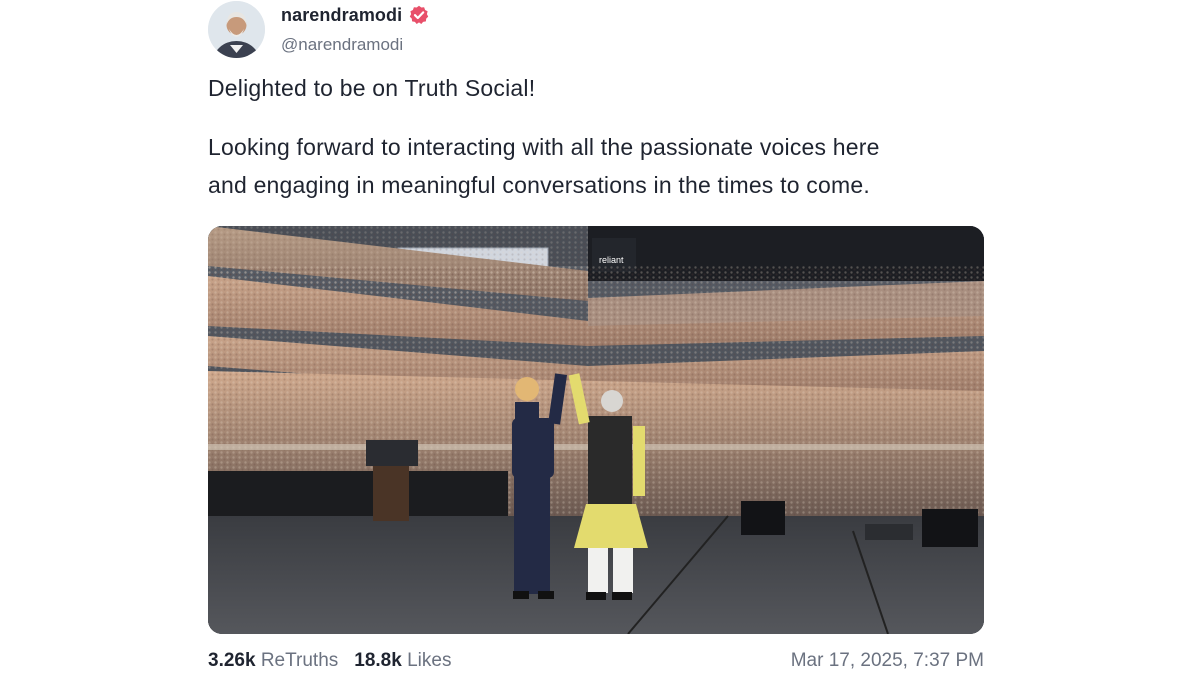 The width and height of the screenshot is (1200, 675). I want to click on stadium-sign-text: reliant, so click(611, 260).